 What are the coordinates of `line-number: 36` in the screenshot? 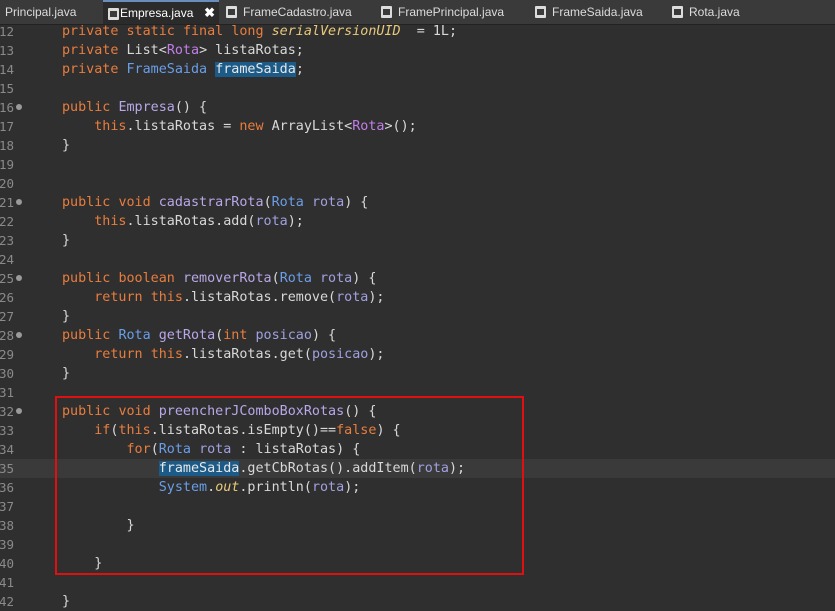 It's located at (7, 487).